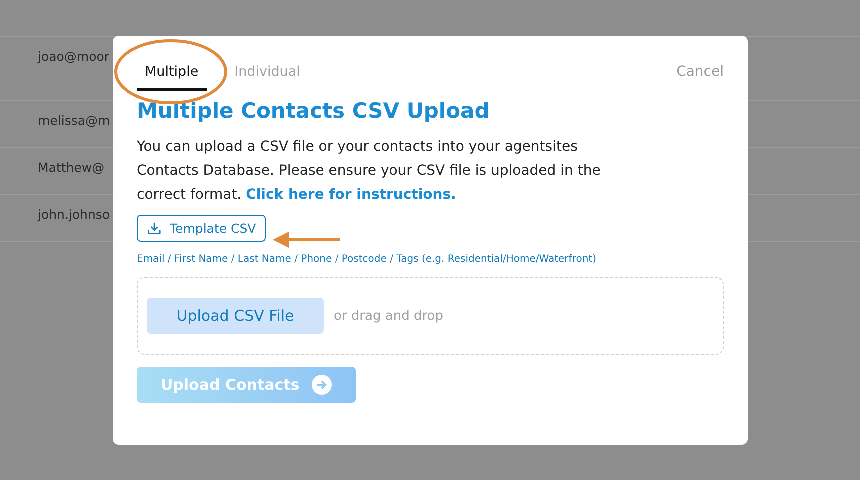 The height and width of the screenshot is (480, 860). Describe the element at coordinates (322, 385) in the screenshot. I see `arrow-circle-icon` at that location.